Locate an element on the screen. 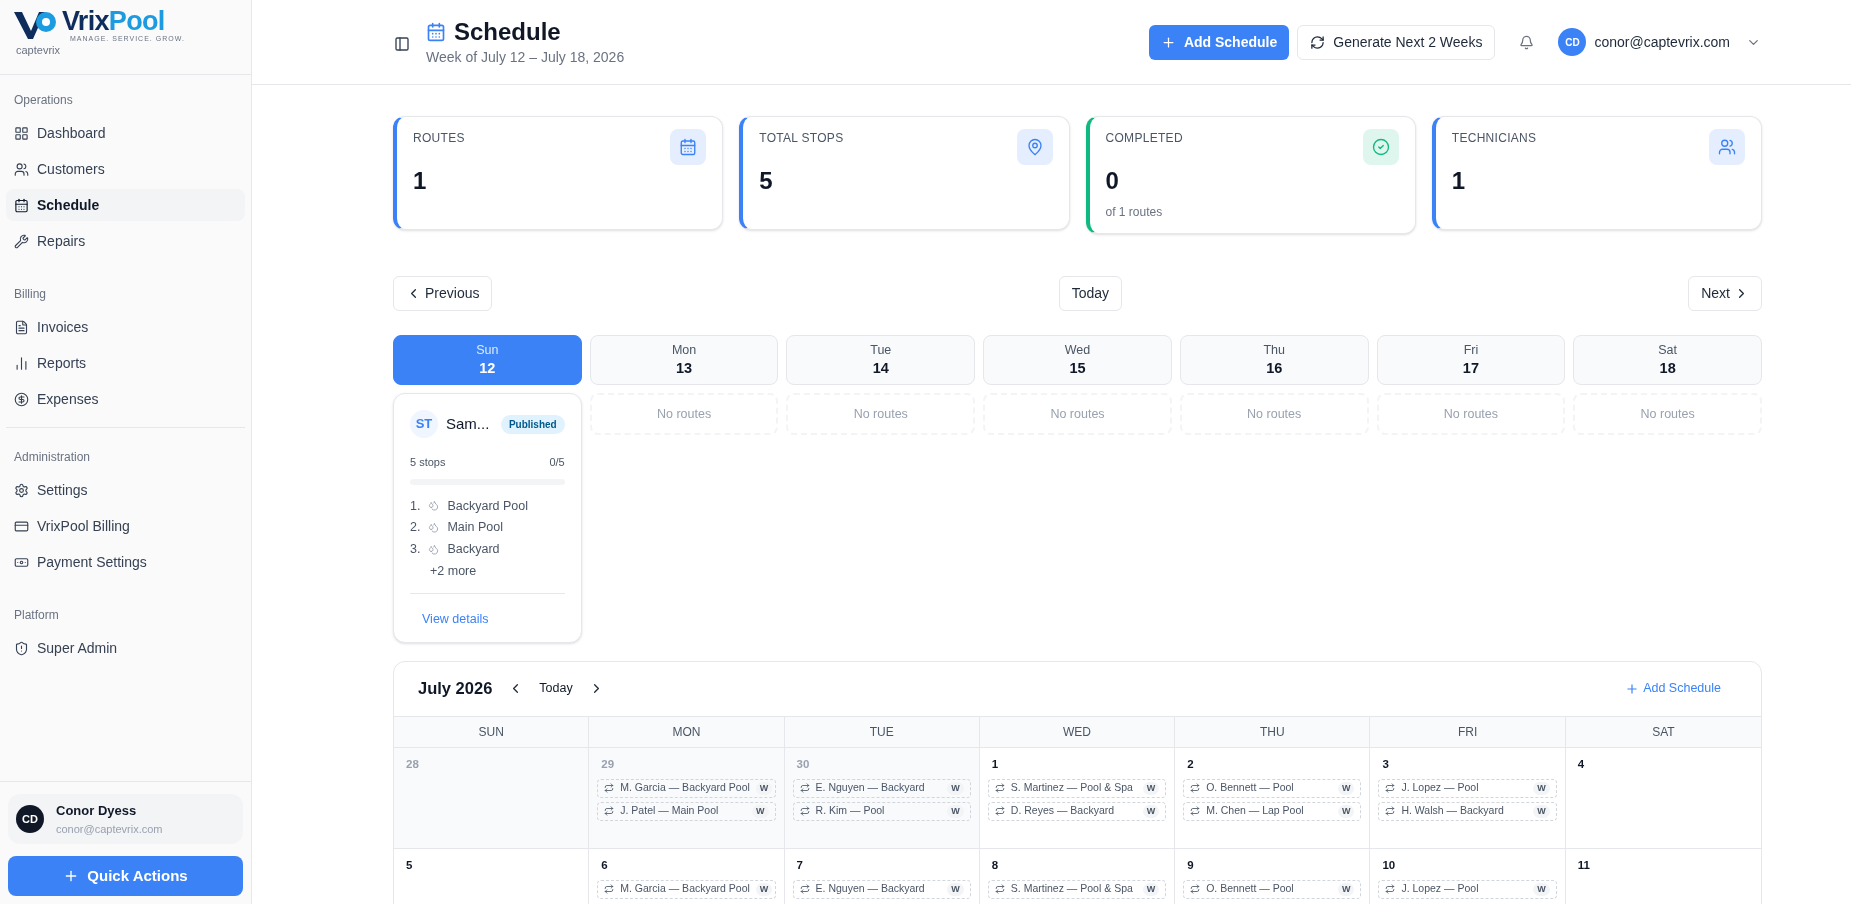  schedule-event: M. Chen — Lap Pool W is located at coordinates (1272, 811).